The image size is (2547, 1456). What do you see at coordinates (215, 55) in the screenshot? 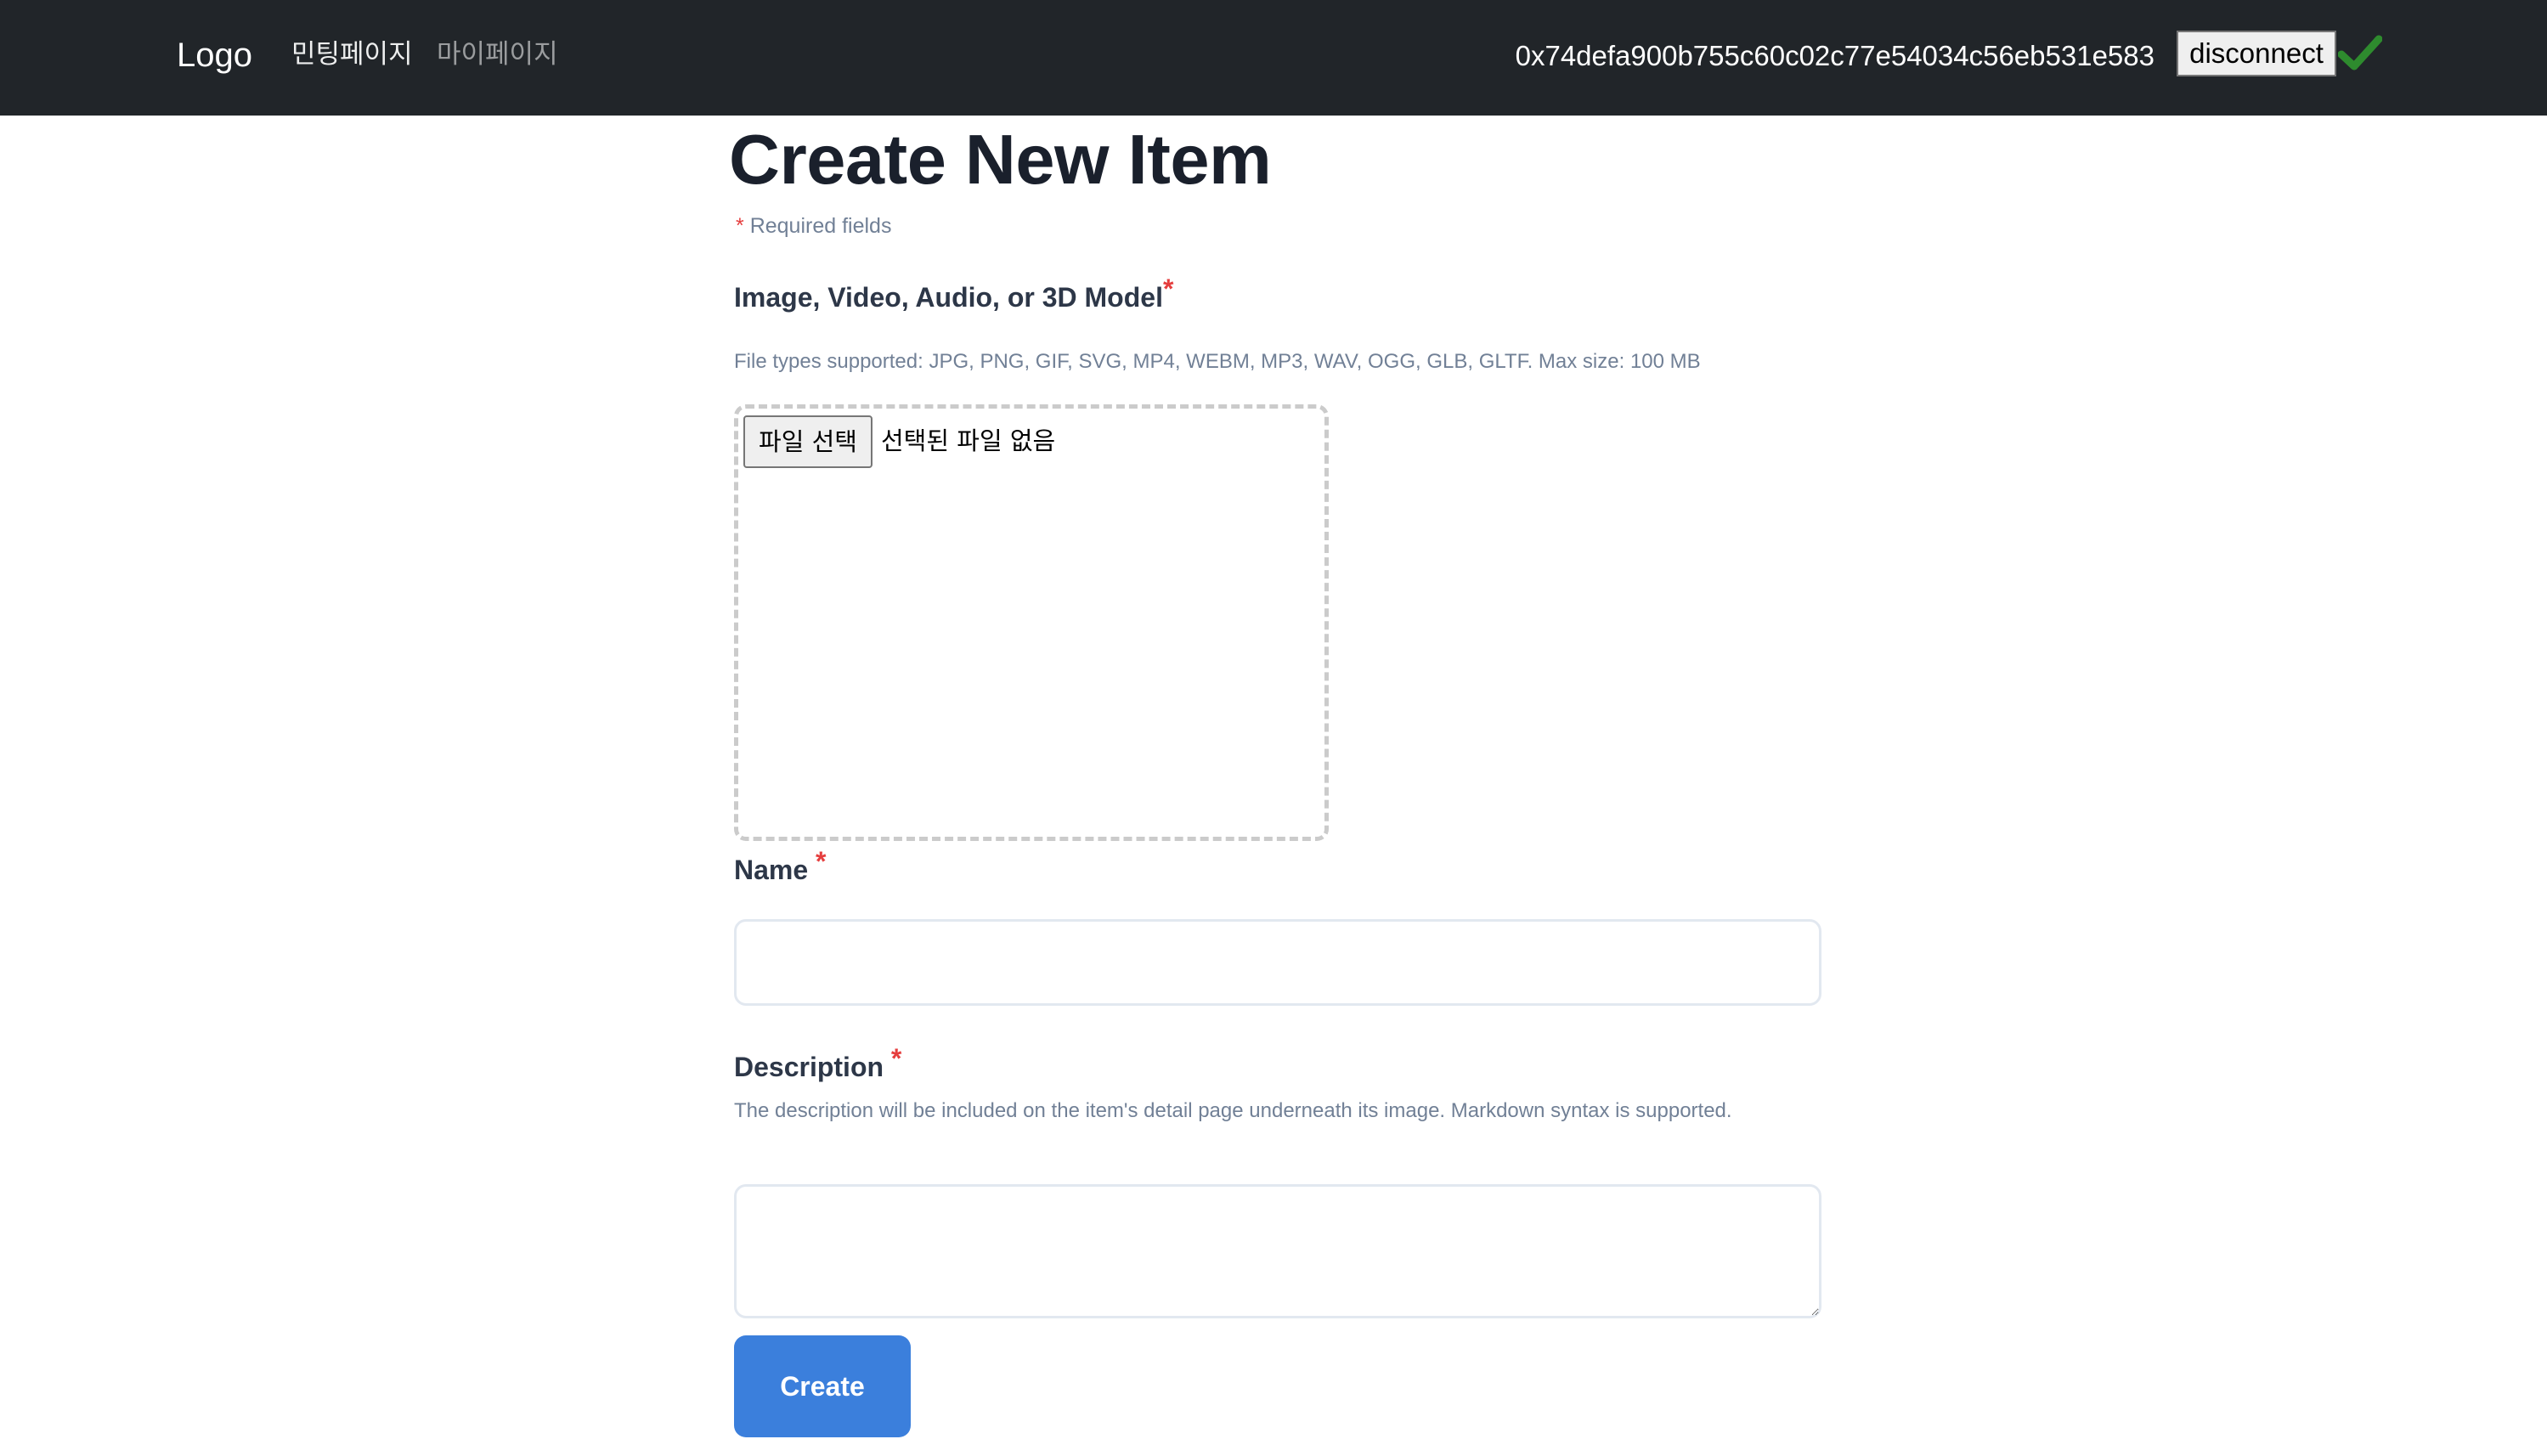
I see `brand-logo: Logo` at bounding box center [215, 55].